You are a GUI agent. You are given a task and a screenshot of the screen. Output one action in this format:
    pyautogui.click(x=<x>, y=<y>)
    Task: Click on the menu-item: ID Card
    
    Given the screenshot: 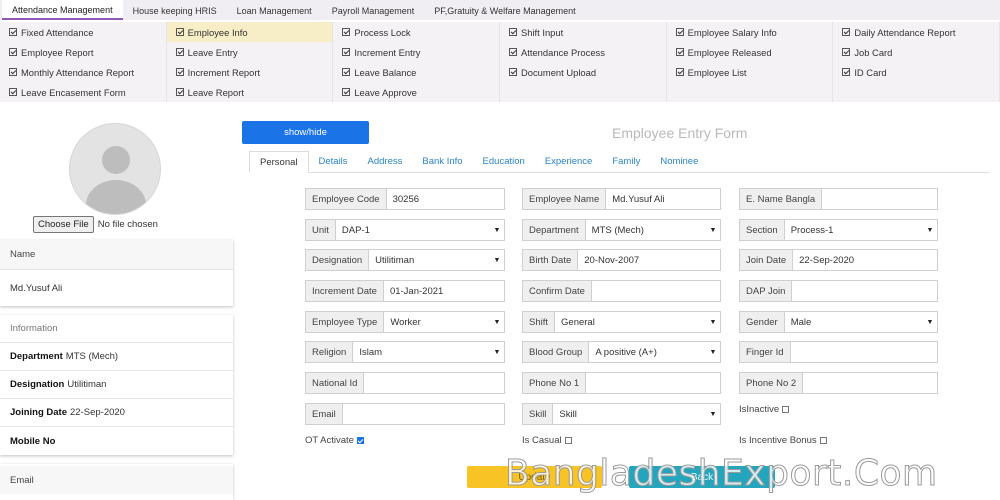 What is the action you would take?
    pyautogui.click(x=916, y=72)
    